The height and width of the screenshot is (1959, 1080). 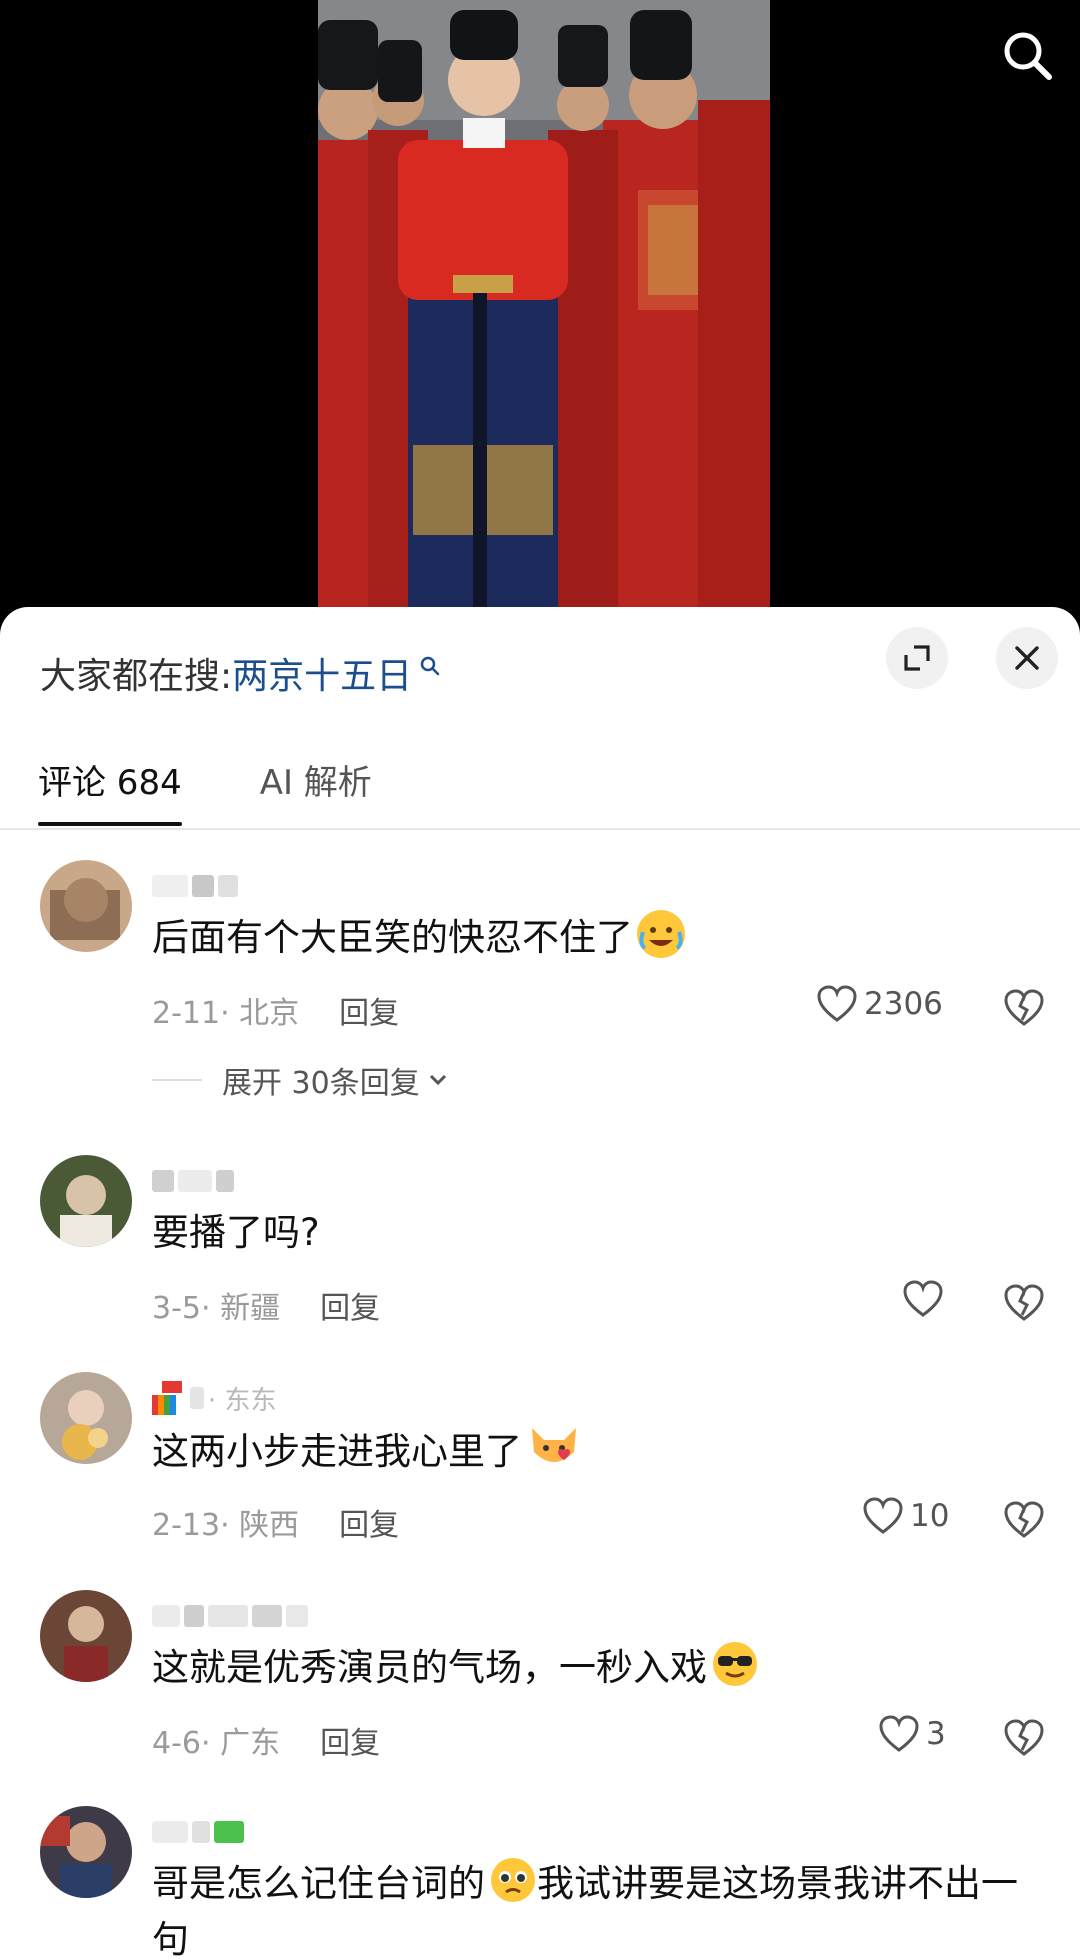 I want to click on hot-search-bar: 大家都在搜: 两京十五日, so click(x=241, y=673).